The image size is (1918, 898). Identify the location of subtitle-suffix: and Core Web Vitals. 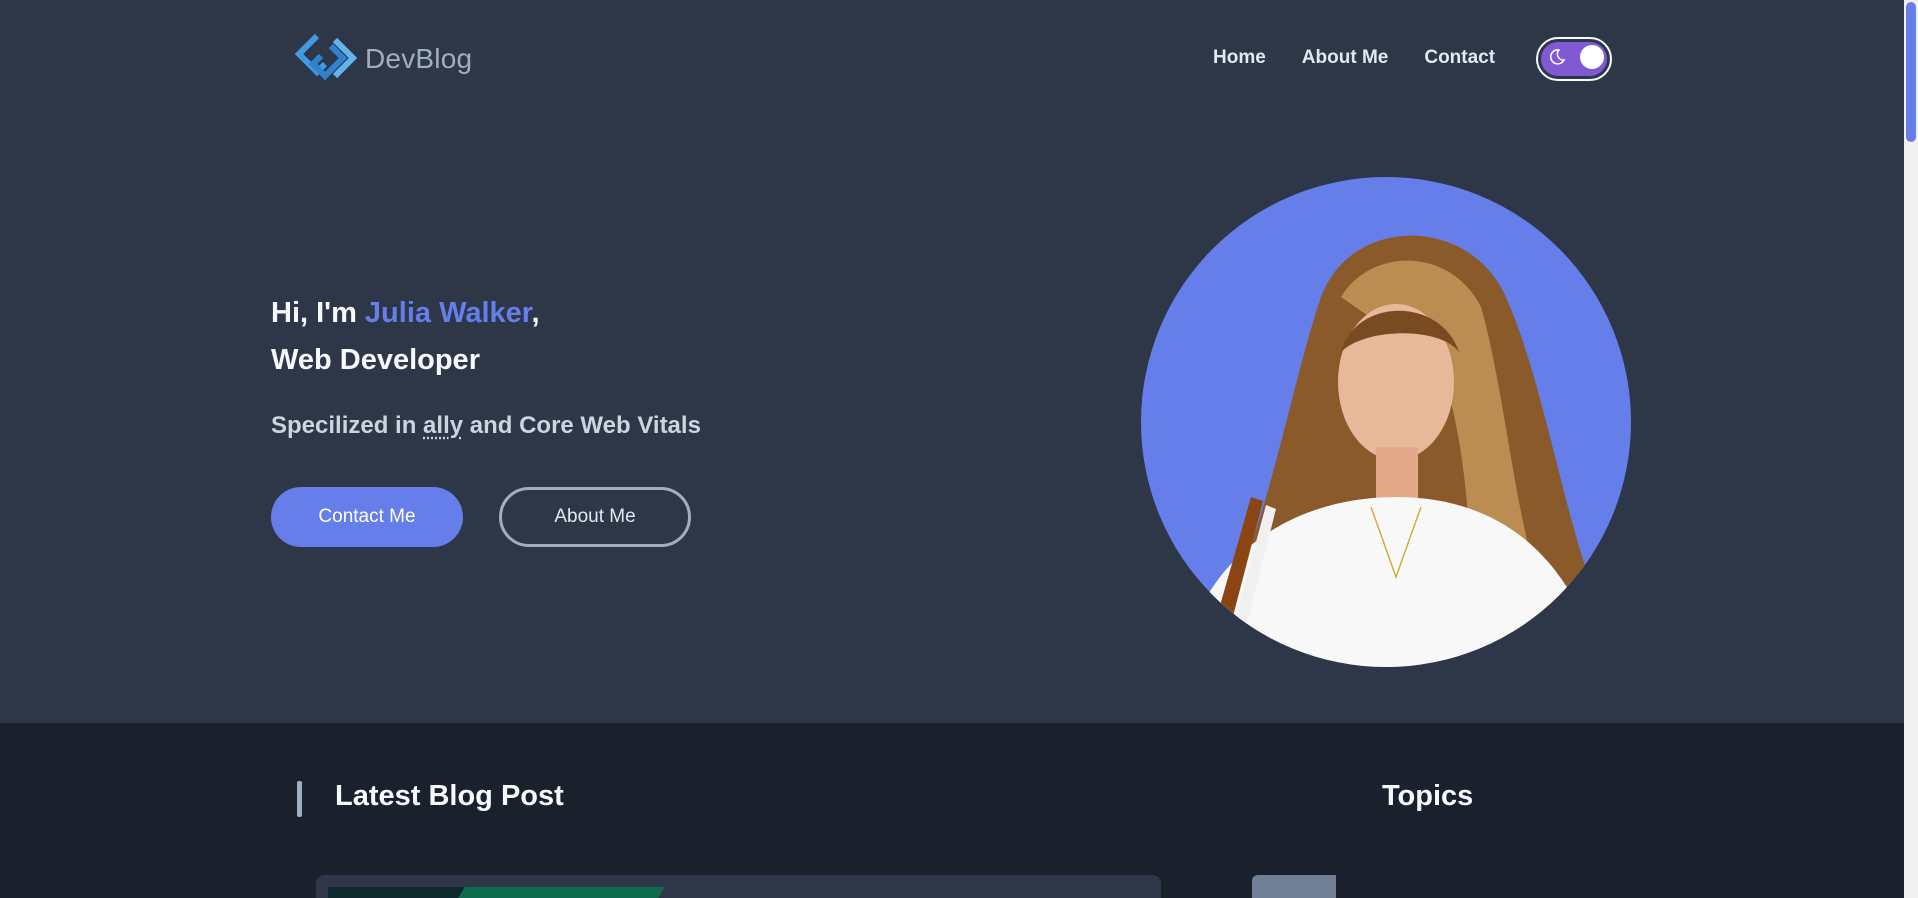
(582, 425).